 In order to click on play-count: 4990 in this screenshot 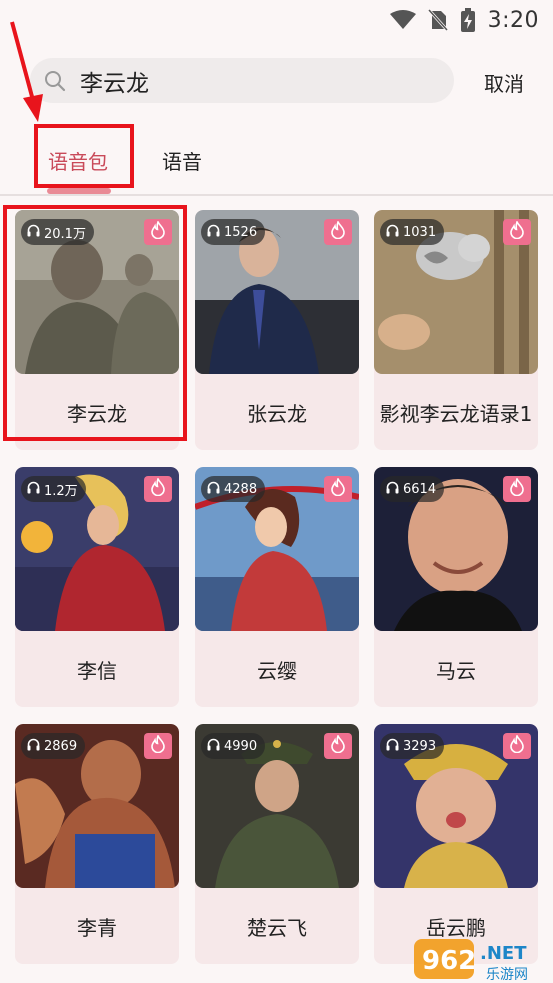, I will do `click(241, 746)`.